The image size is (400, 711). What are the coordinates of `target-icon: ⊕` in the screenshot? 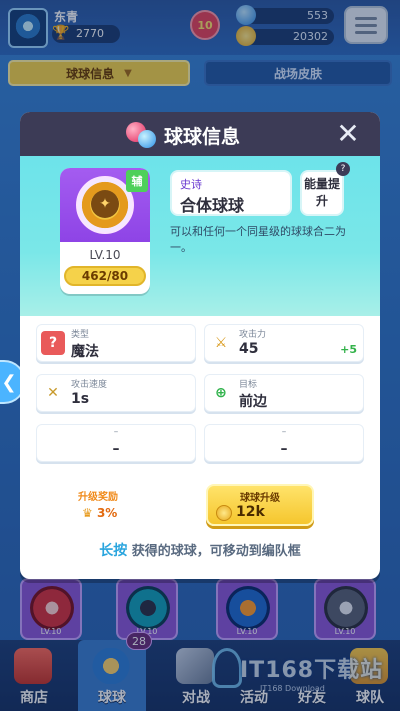 It's located at (221, 393).